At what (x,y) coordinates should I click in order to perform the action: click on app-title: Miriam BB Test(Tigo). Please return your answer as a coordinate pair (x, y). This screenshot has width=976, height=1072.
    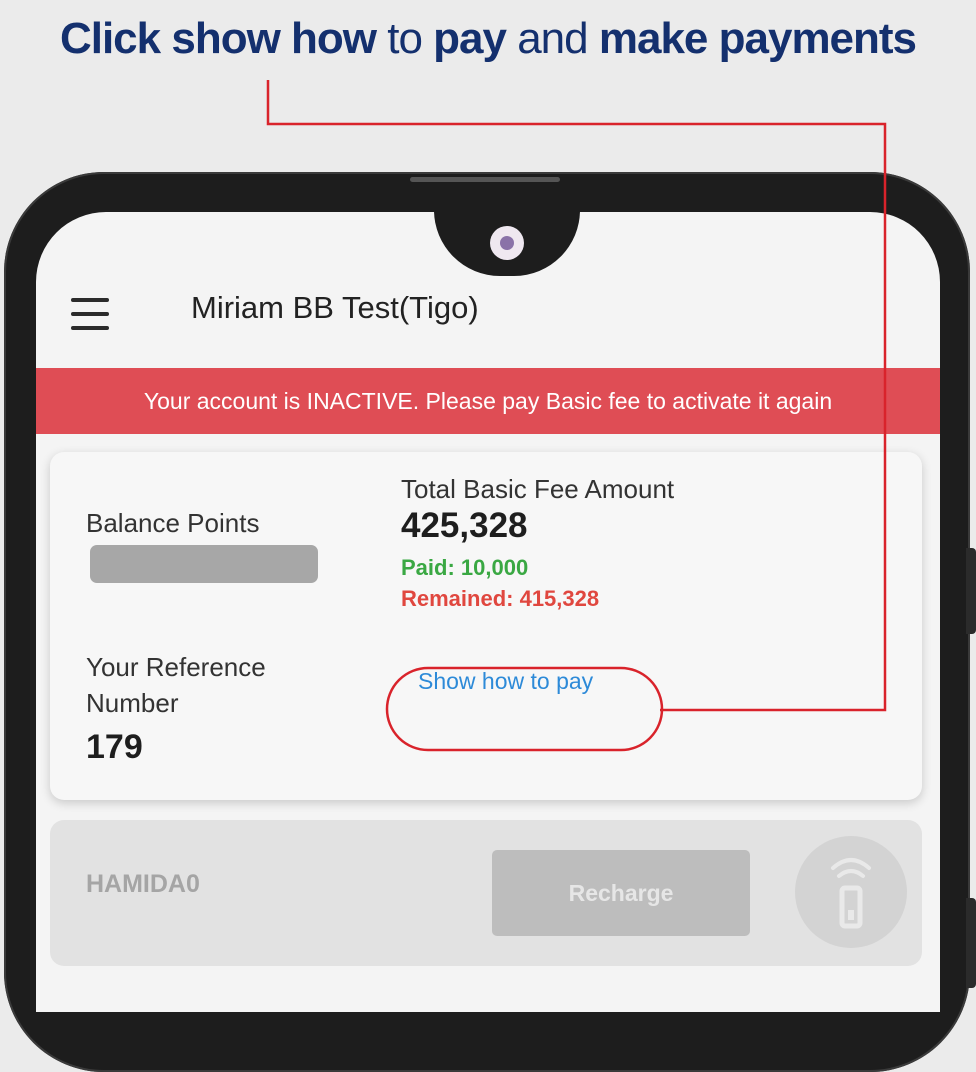
    Looking at the image, I should click on (335, 307).